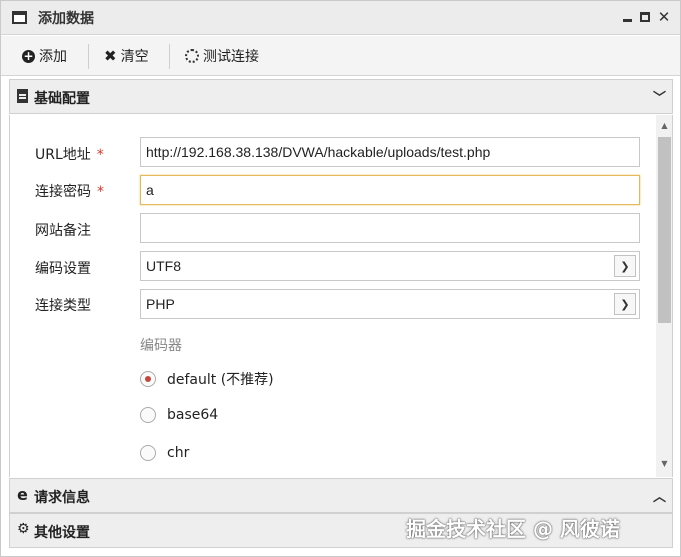 This screenshot has width=681, height=557. I want to click on panel-header-basic-config: 基础配置 ﹀, so click(341, 96).